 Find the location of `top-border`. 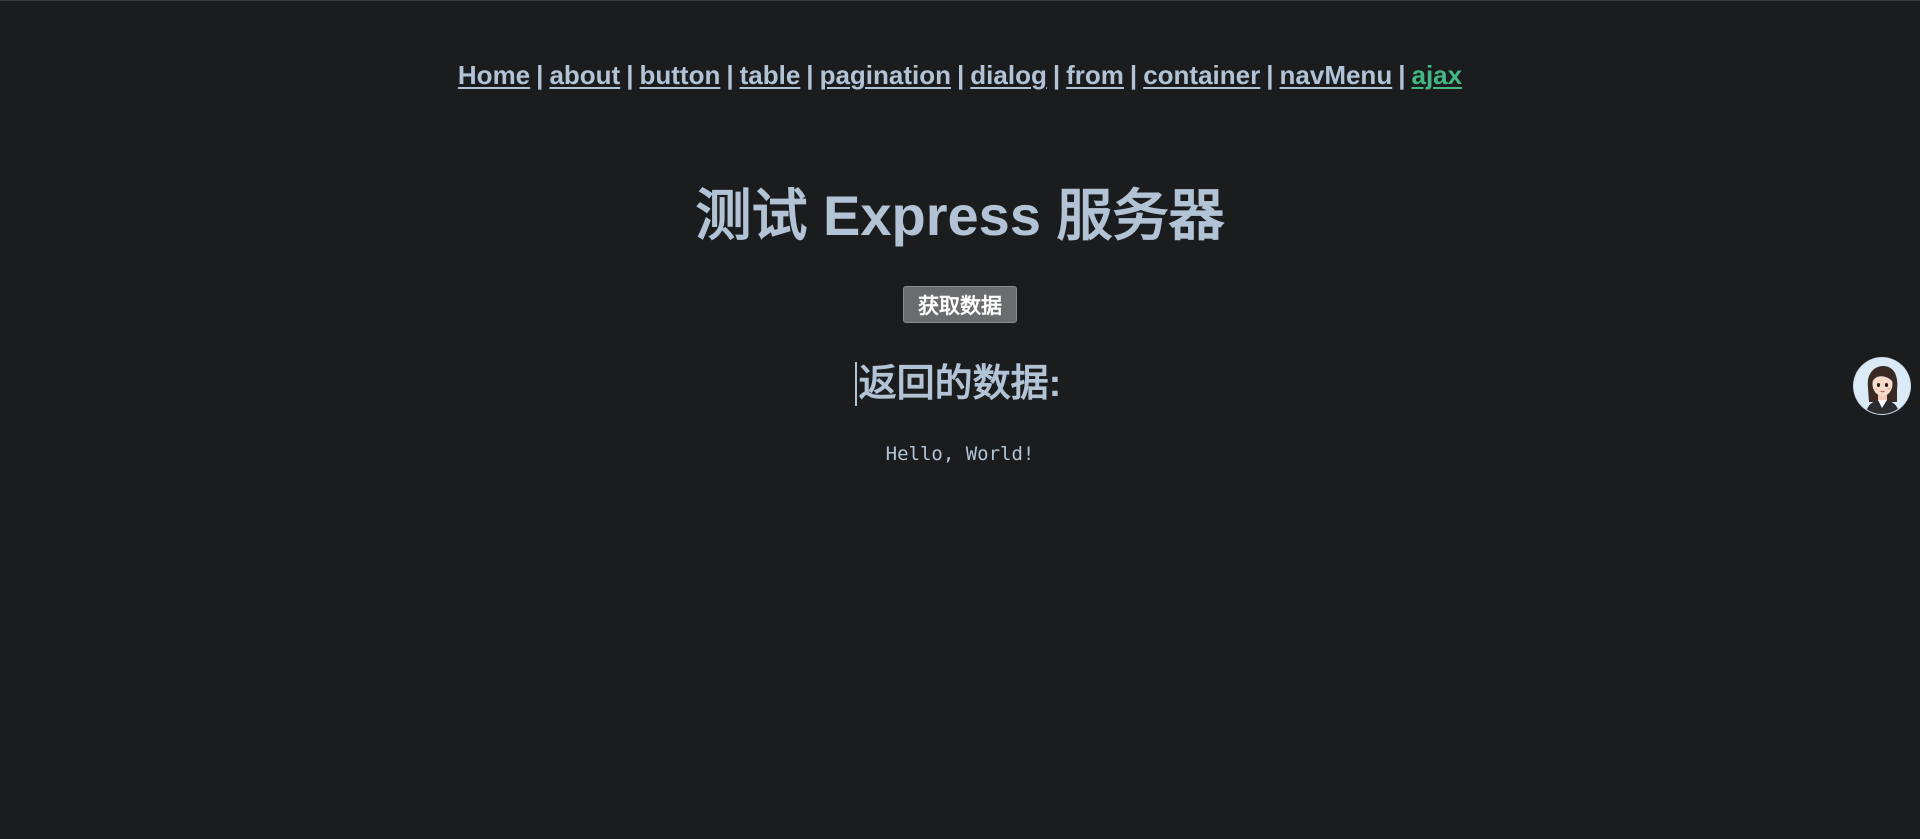

top-border is located at coordinates (960, 0).